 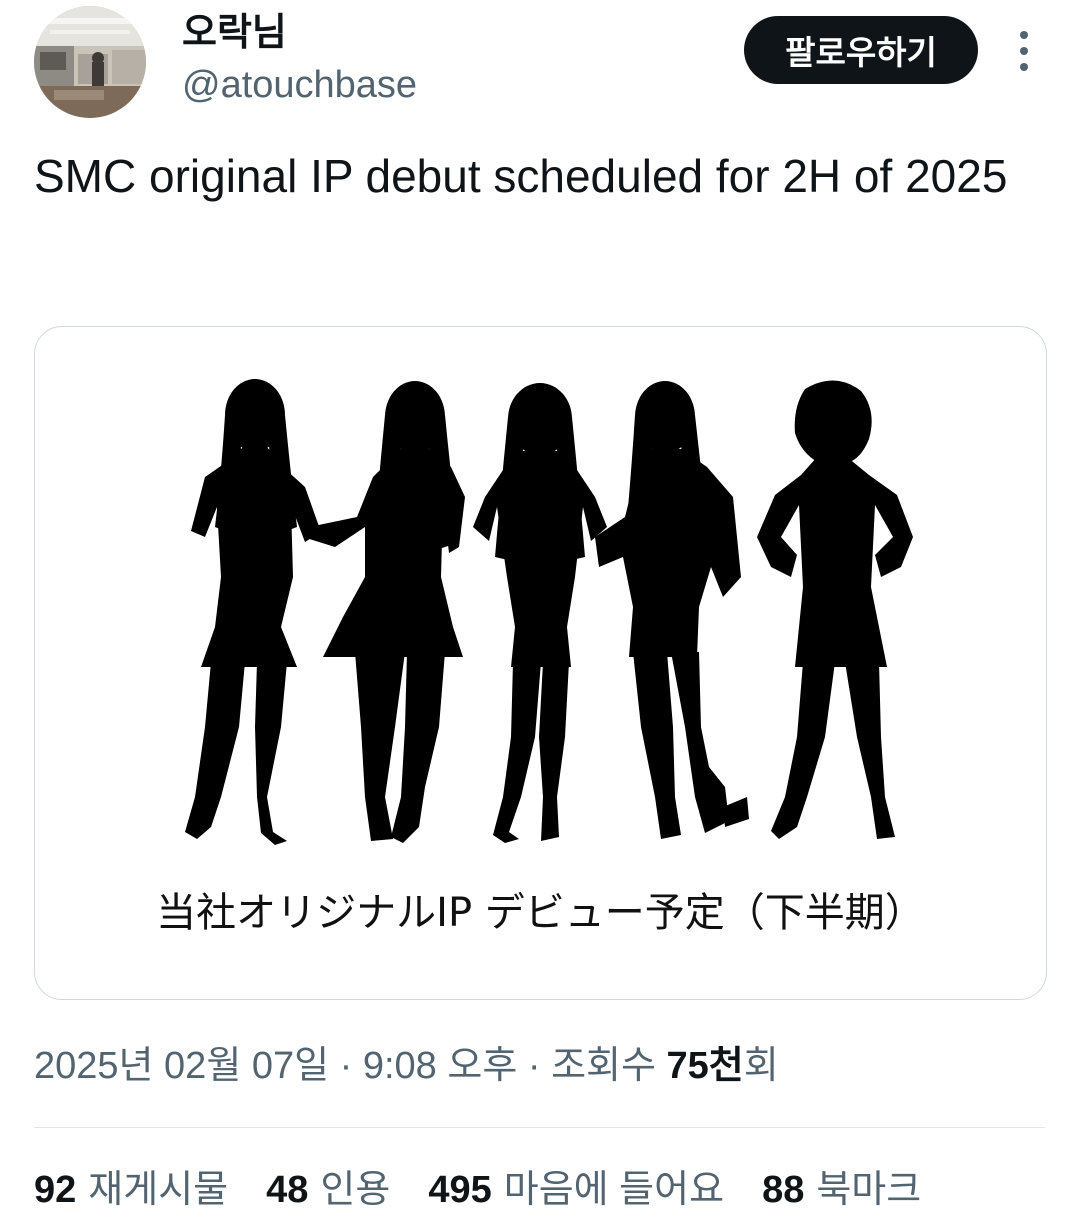 I want to click on engagement-stats: 92 재게시물 48 인용 495 마음에 들어요 88 북마크, so click(x=496, y=1190).